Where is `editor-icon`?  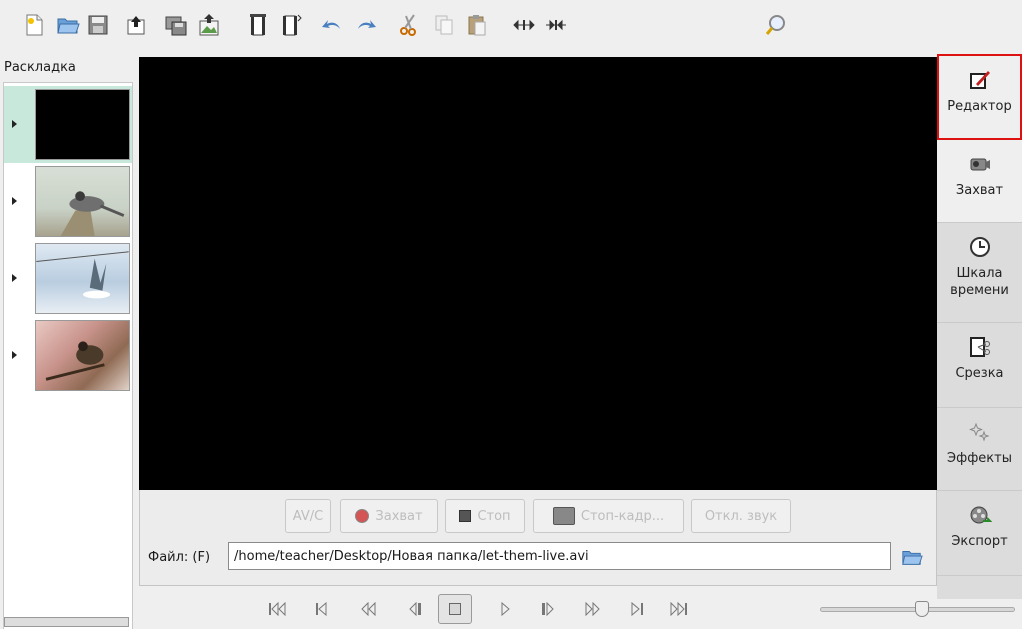 editor-icon is located at coordinates (979, 80).